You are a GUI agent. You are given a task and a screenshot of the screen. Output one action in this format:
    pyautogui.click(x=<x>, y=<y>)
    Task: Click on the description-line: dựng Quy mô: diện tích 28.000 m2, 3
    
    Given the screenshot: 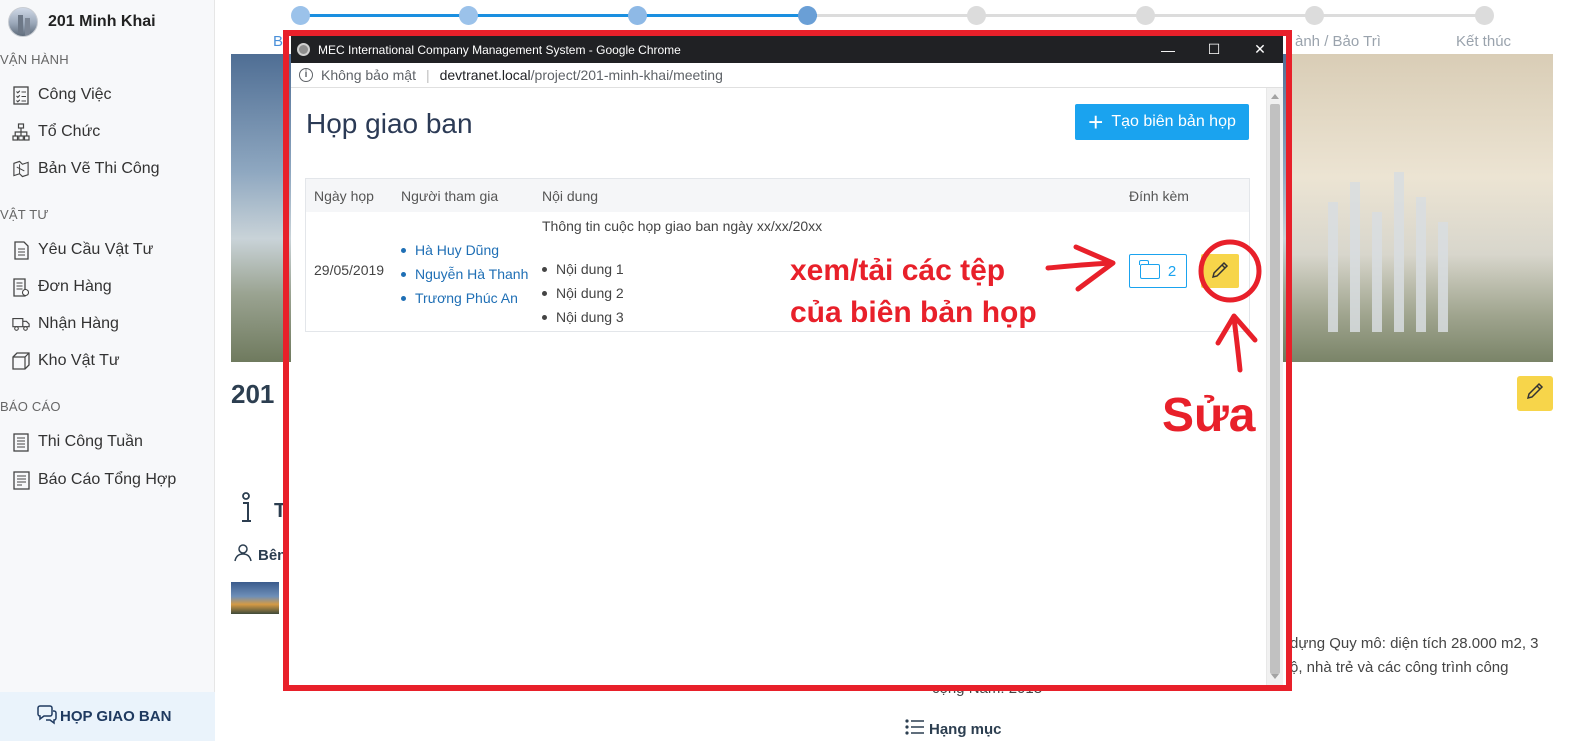 What is the action you would take?
    pyautogui.click(x=1414, y=643)
    